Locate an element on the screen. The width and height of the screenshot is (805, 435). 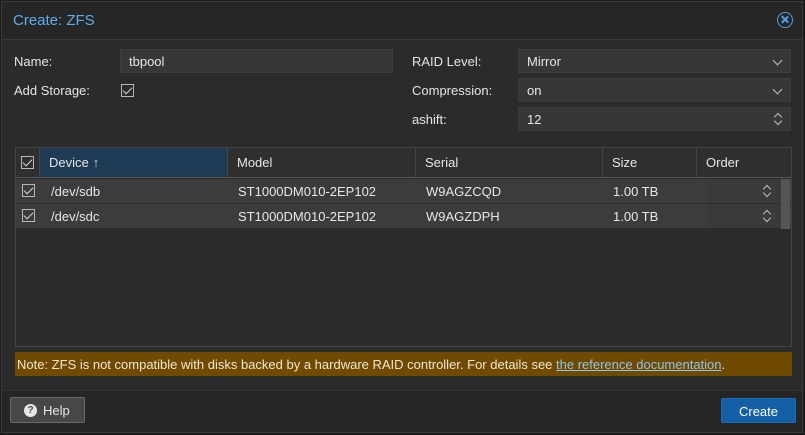
select-all-header is located at coordinates (28, 162).